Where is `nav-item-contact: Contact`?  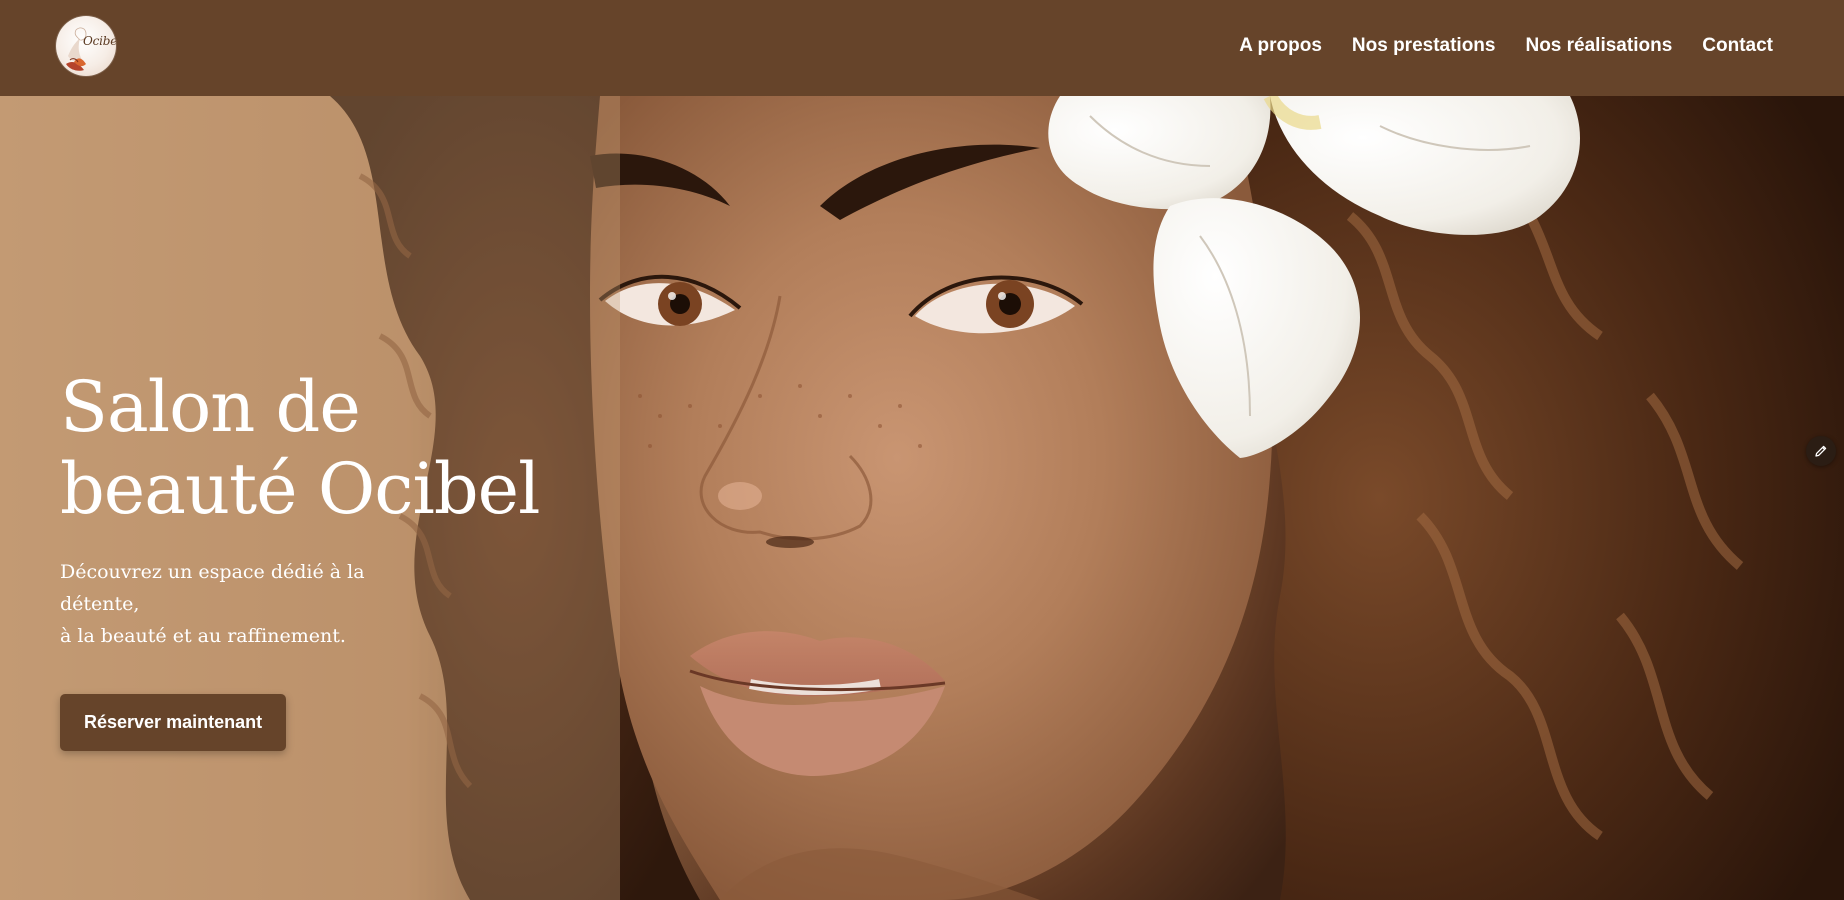 nav-item-contact: Contact is located at coordinates (1737, 46).